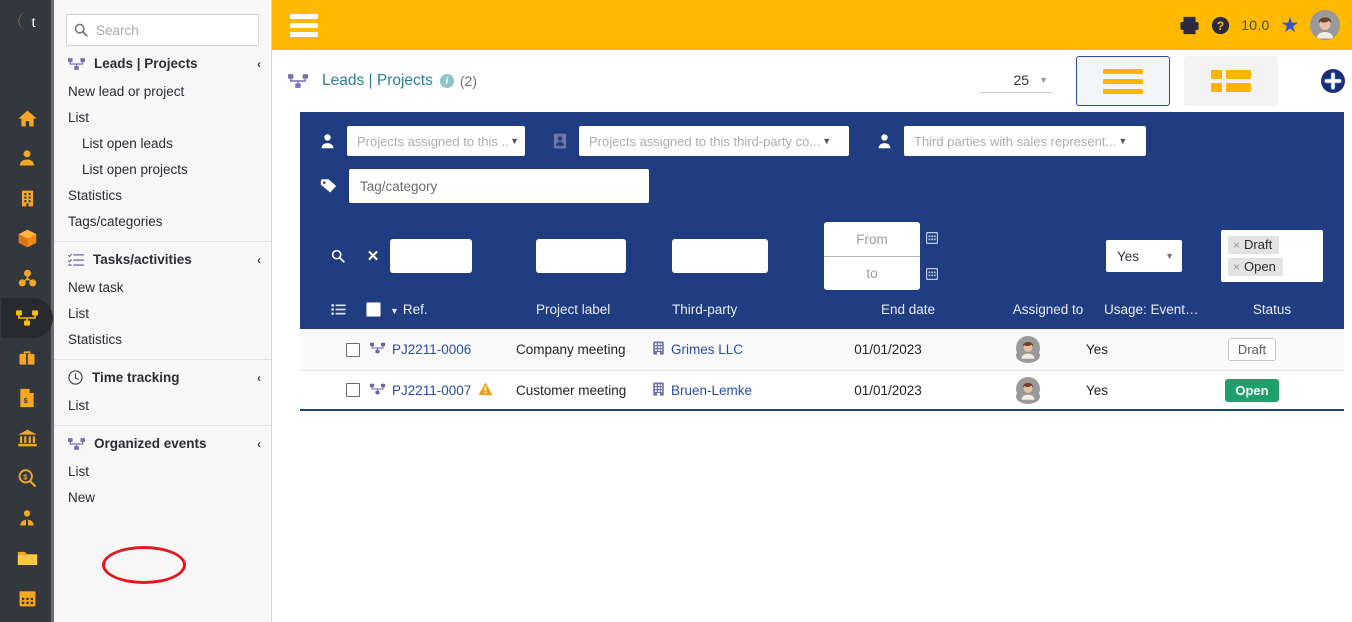 The width and height of the screenshot is (1352, 622). What do you see at coordinates (27, 278) in the screenshot?
I see `boxes-icon` at bounding box center [27, 278].